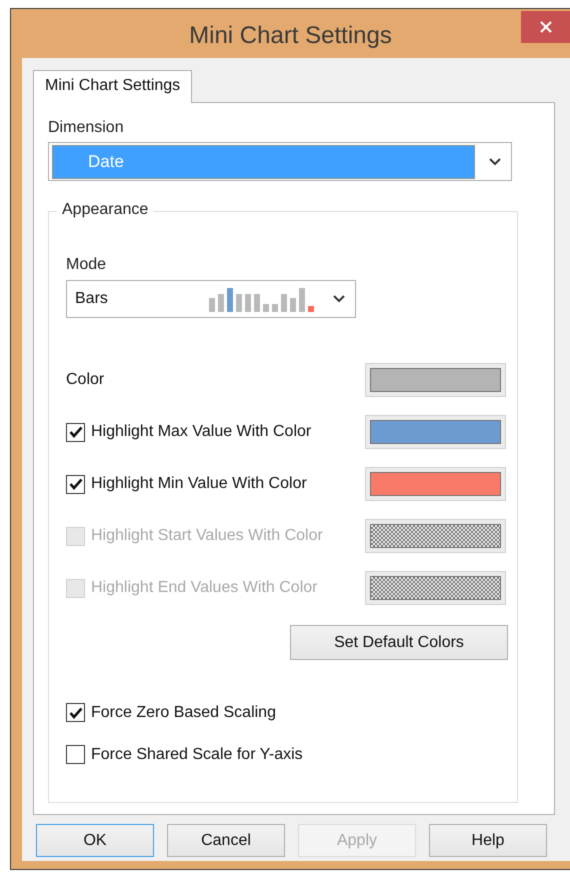 This screenshot has width=570, height=877. Describe the element at coordinates (399, 642) in the screenshot. I see `set-default-colors-button: Set Default Colors` at that location.